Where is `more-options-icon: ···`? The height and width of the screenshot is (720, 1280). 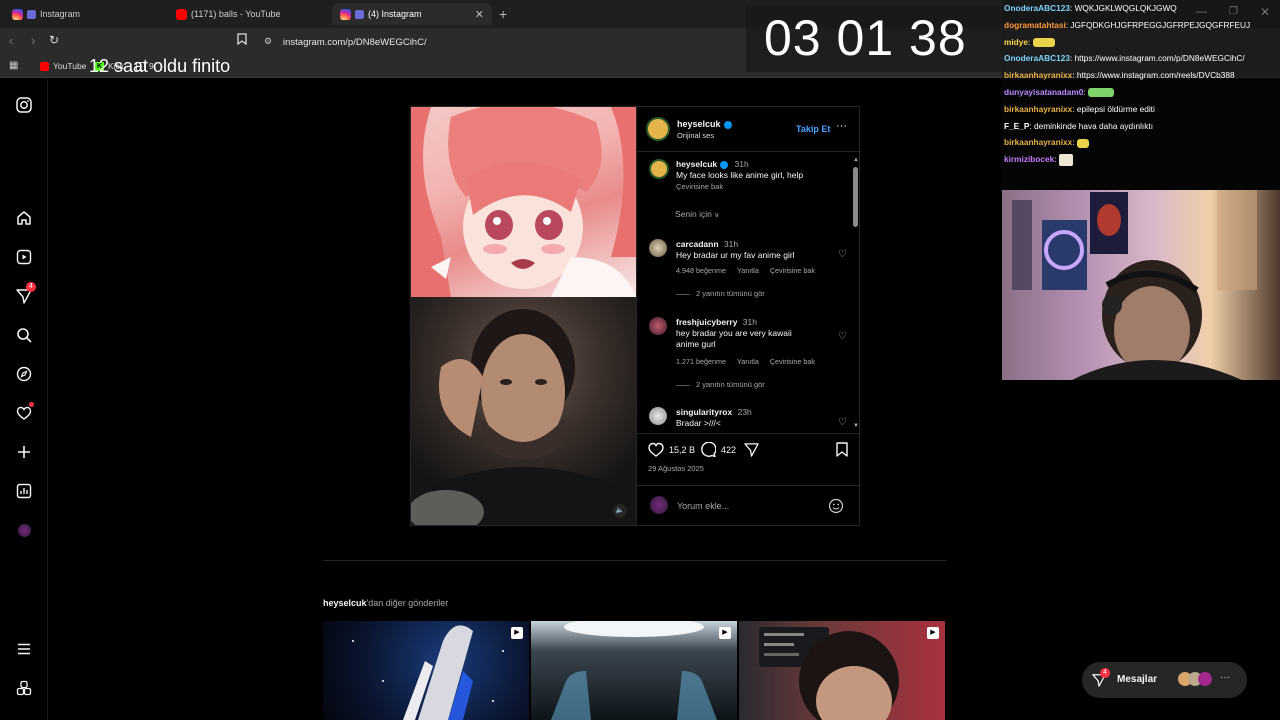
more-options-icon: ··· is located at coordinates (841, 126).